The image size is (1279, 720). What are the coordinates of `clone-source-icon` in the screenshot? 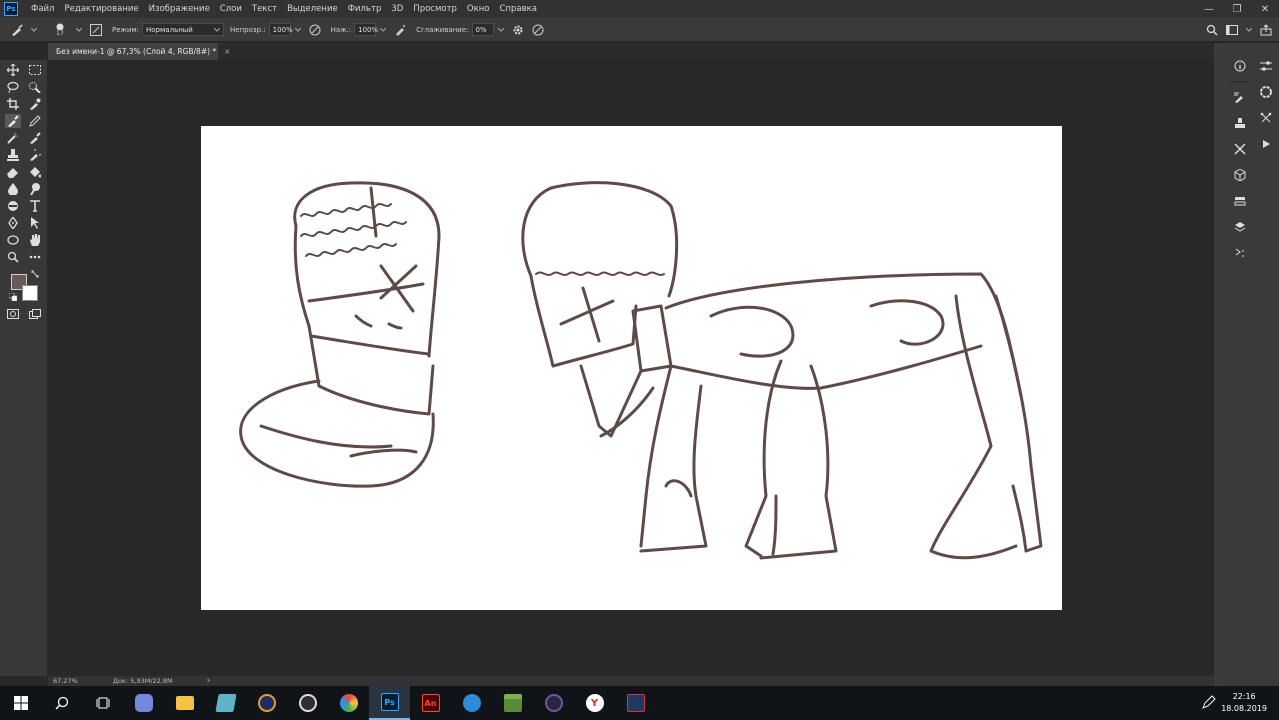 It's located at (1240, 123).